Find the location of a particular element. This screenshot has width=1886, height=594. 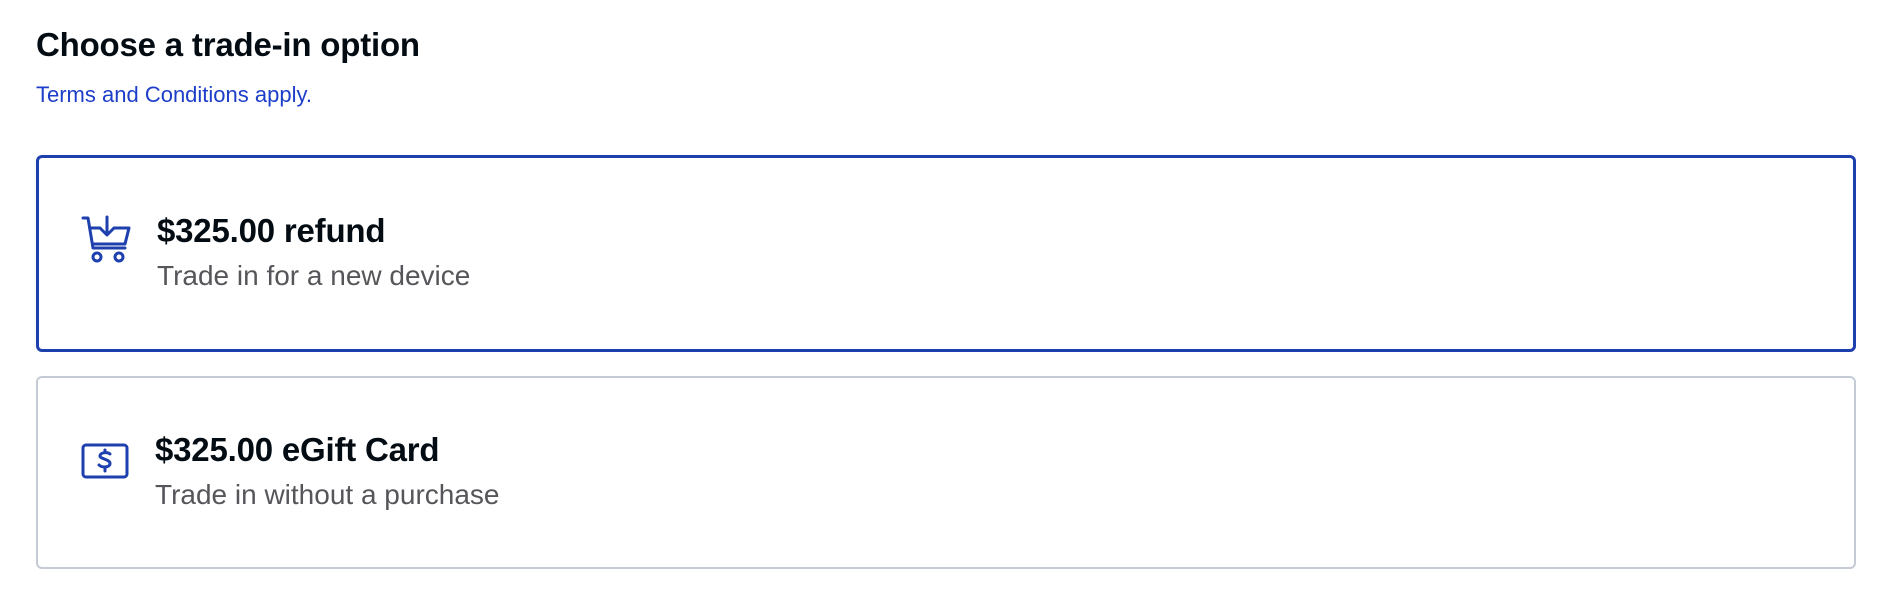

option-refund-text: $325.00 refund Trade in for a new device is located at coordinates (313, 253).